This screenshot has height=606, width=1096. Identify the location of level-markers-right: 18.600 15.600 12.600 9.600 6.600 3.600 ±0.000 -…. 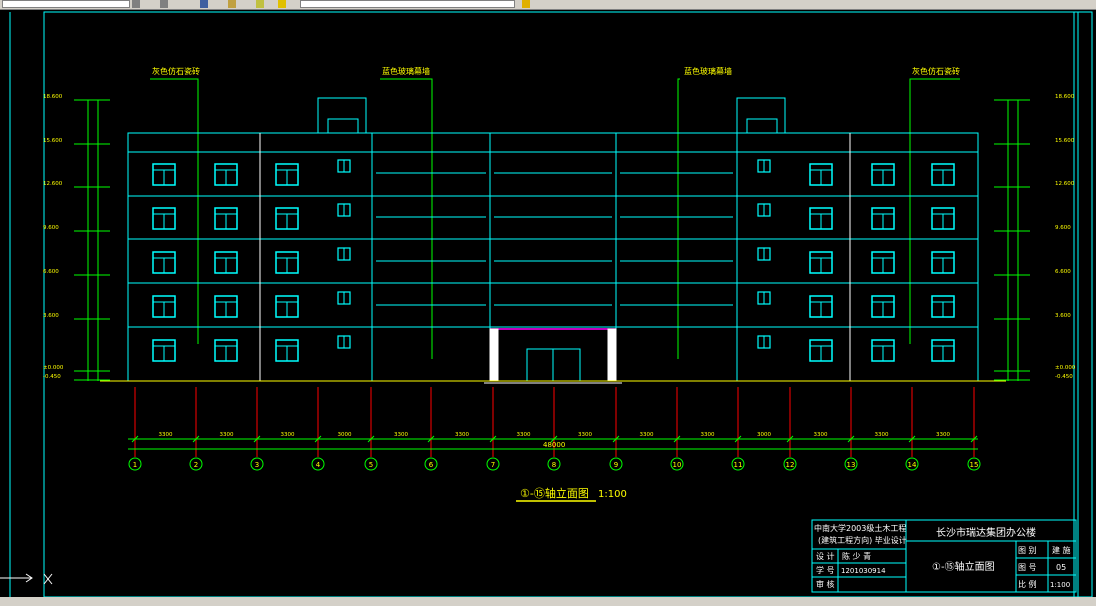
(1035, 237).